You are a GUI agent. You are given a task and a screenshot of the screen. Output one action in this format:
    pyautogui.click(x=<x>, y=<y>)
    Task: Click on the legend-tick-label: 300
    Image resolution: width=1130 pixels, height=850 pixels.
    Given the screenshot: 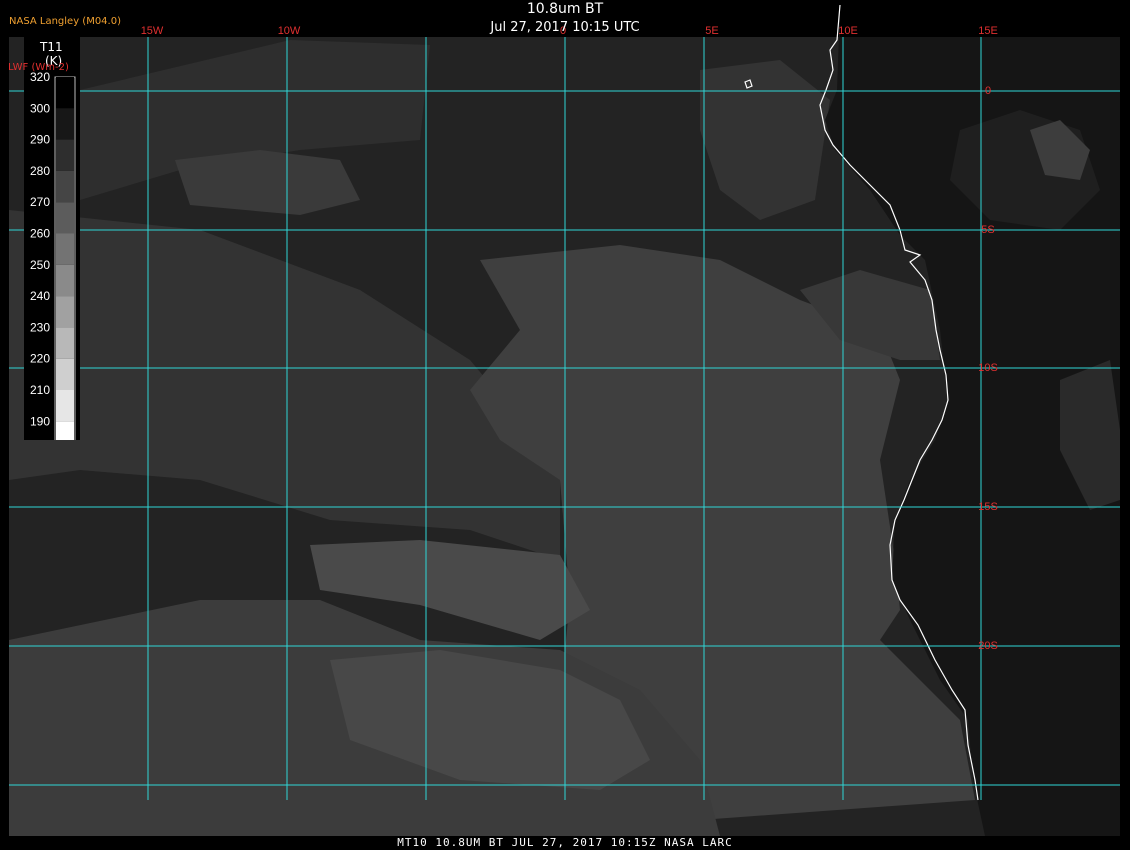 What is the action you would take?
    pyautogui.click(x=40, y=108)
    